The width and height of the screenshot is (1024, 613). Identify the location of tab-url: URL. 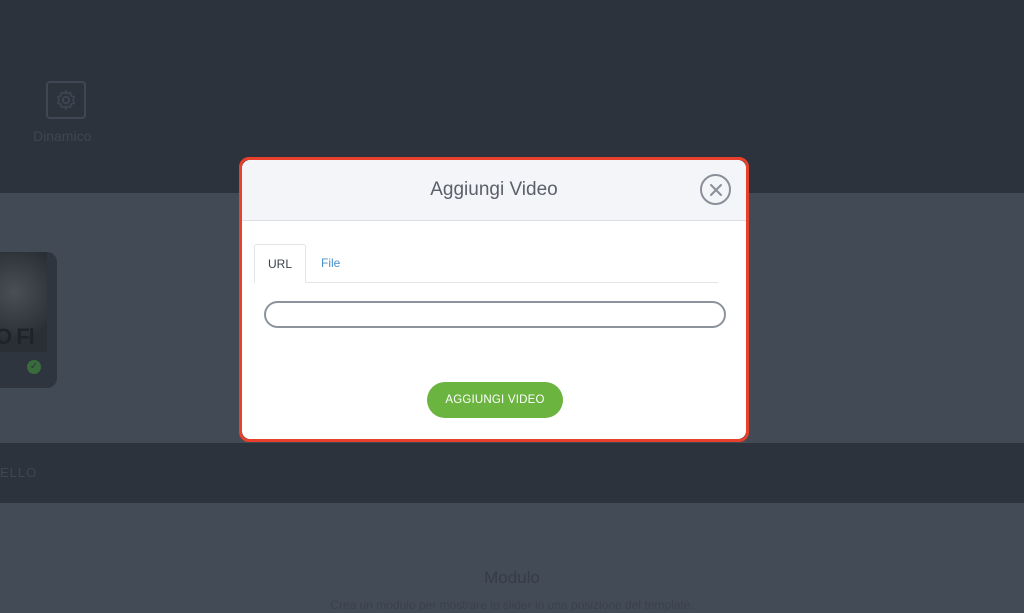
(280, 263).